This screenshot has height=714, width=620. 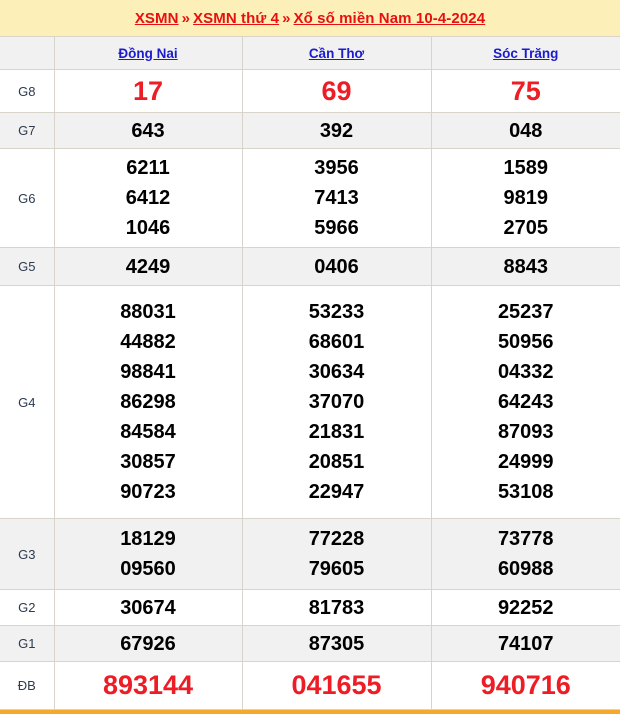 I want to click on cell-soc-trang-g5: 8843, so click(x=525, y=267).